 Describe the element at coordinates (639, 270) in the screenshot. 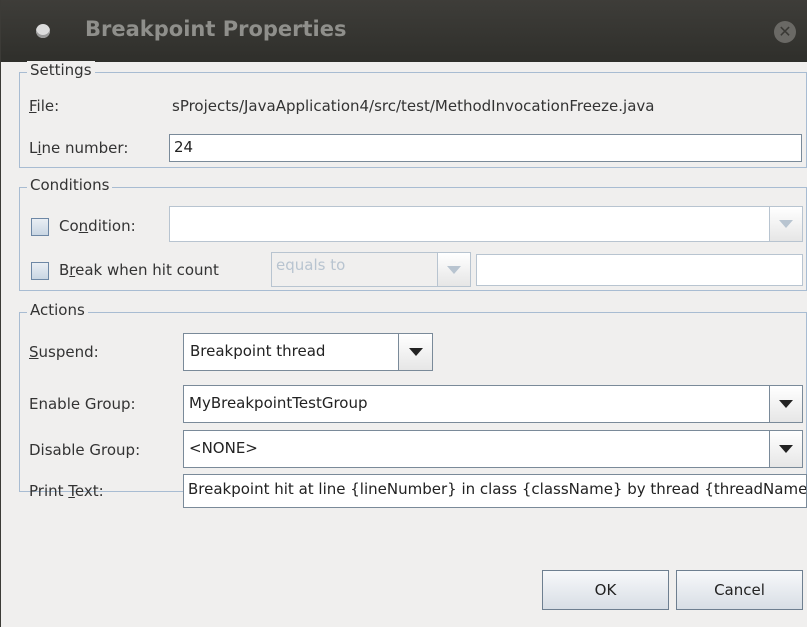

I see `hit-count-value-input` at that location.